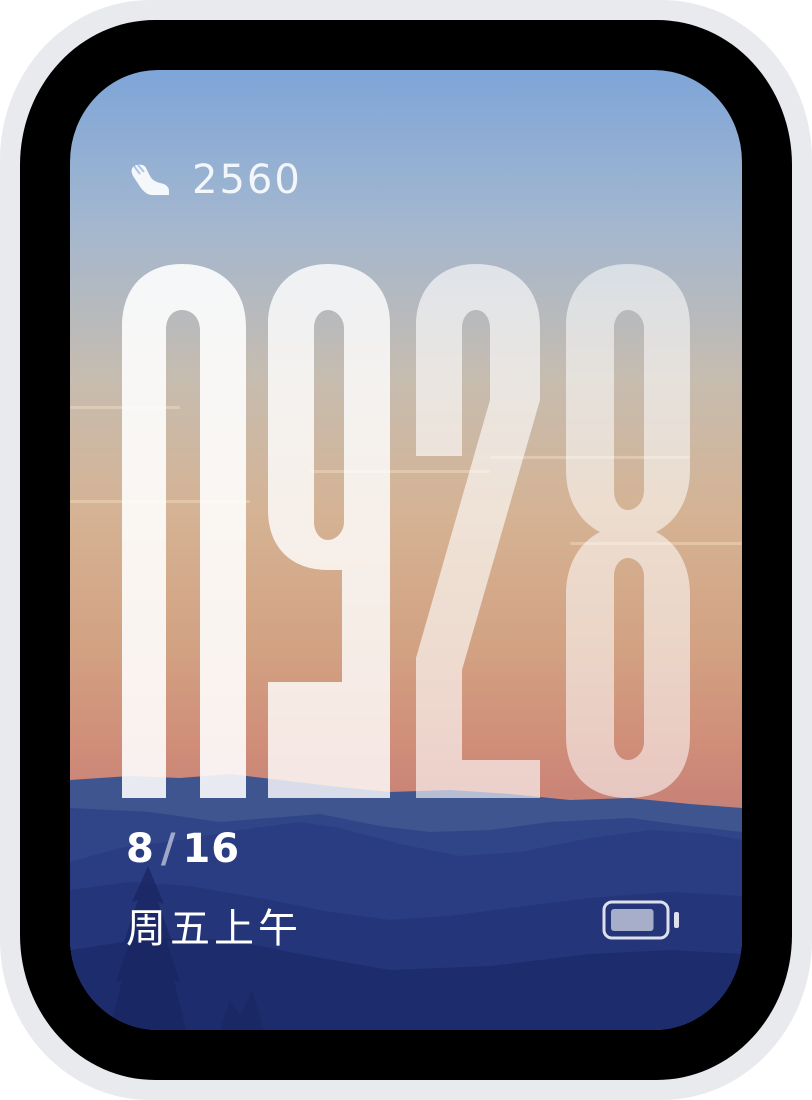 Image resolution: width=812 pixels, height=1100 pixels. What do you see at coordinates (632, 920) in the screenshot?
I see `battery-level-fill` at bounding box center [632, 920].